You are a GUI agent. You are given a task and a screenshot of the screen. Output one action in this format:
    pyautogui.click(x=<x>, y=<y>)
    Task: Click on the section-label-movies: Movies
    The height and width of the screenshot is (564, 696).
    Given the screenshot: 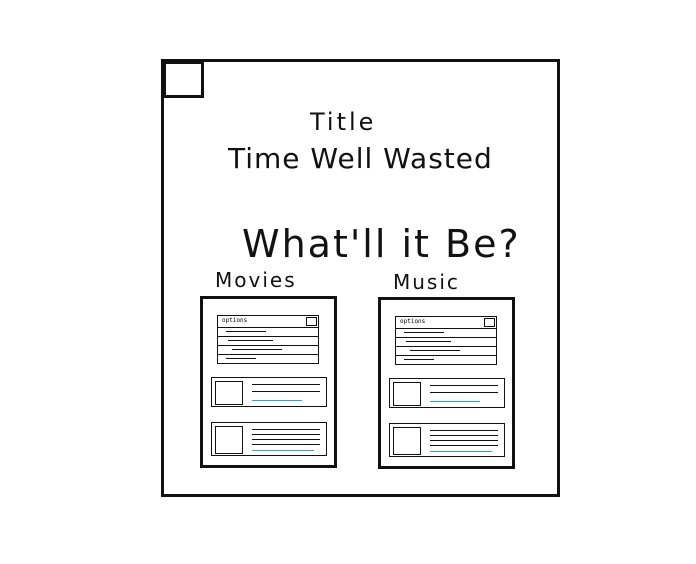 What is the action you would take?
    pyautogui.click(x=256, y=280)
    